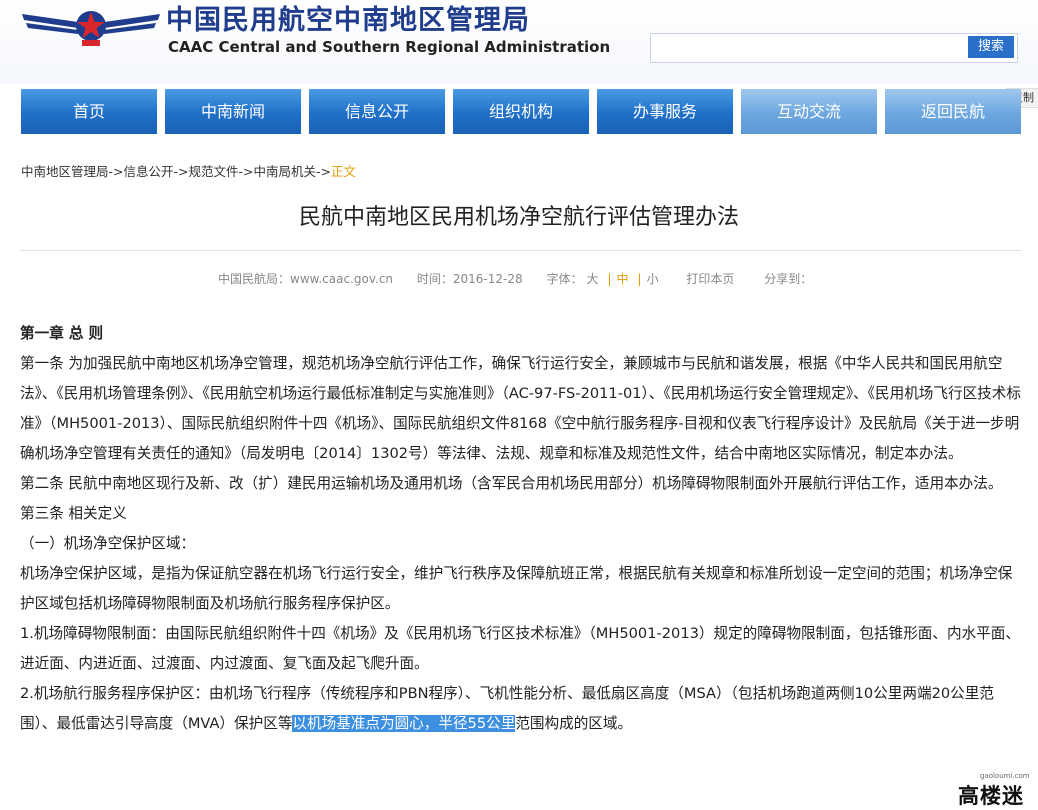  Describe the element at coordinates (564, 279) in the screenshot. I see `meta-font-label: 字体：` at that location.